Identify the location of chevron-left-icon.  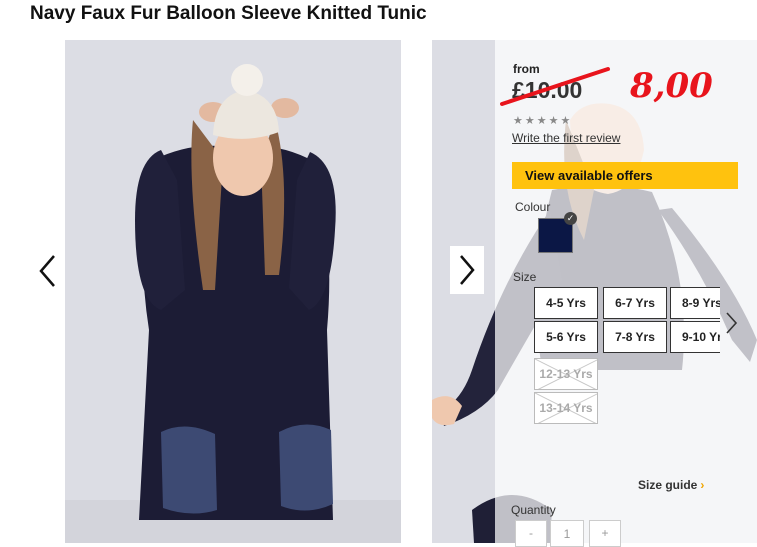
(47, 271).